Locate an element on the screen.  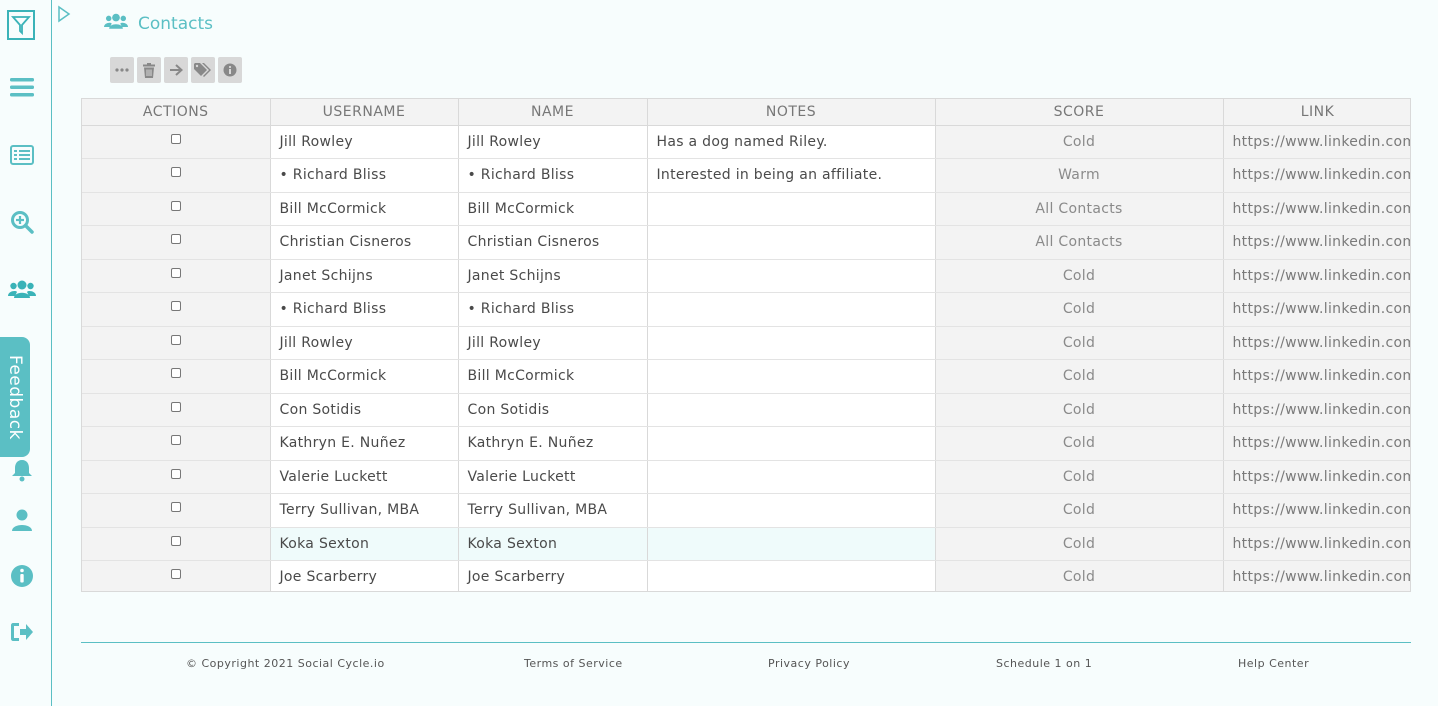
score-cell: All Contacts is located at coordinates (1079, 242).